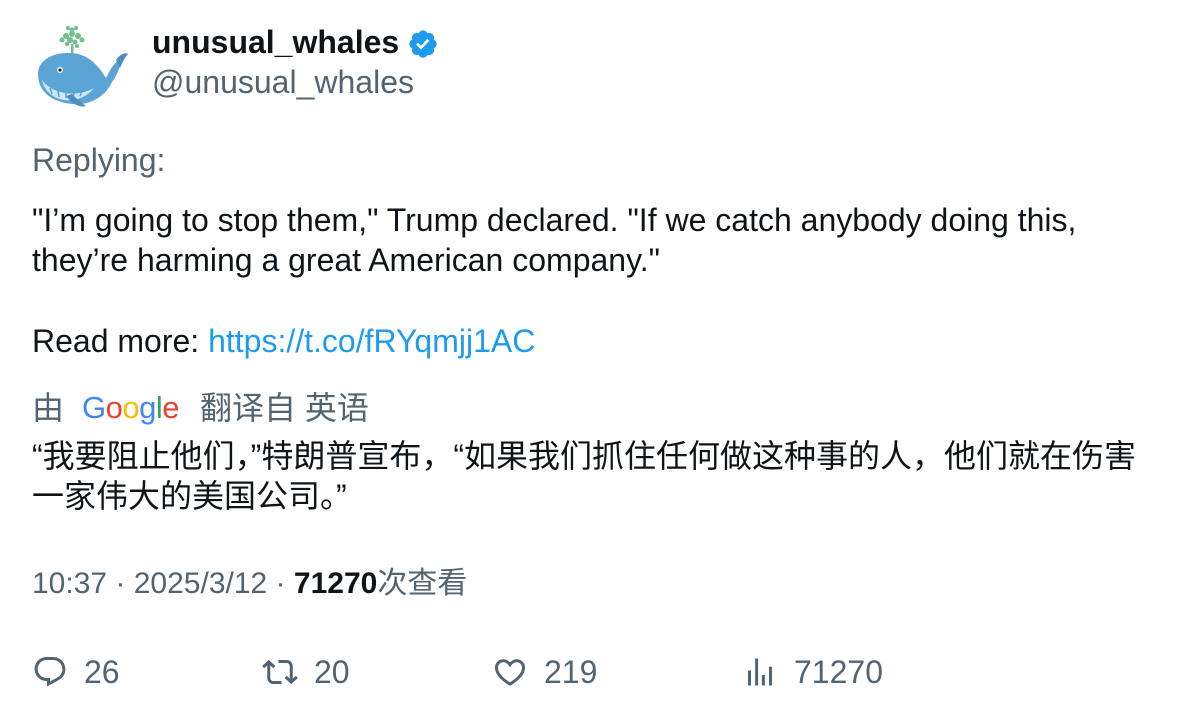  Describe the element at coordinates (275, 42) in the screenshot. I see `author-display-name: unusual_whales` at that location.